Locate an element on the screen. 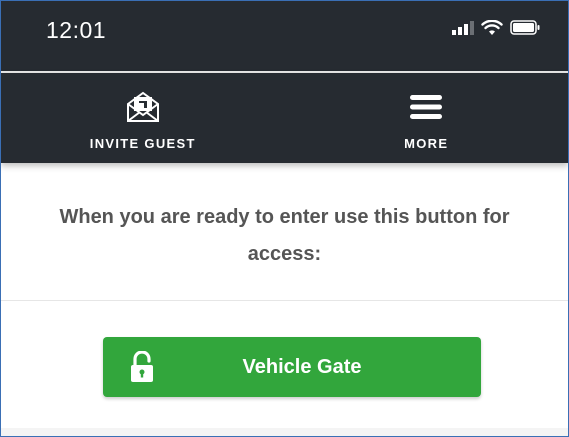 The width and height of the screenshot is (569, 437). battery-icon is located at coordinates (525, 30).